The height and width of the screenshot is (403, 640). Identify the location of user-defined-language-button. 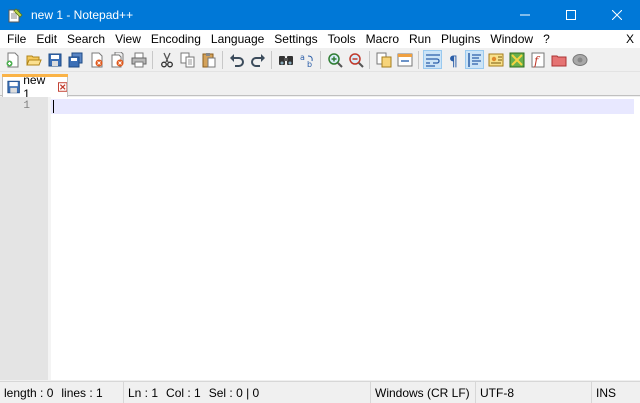
(495, 59).